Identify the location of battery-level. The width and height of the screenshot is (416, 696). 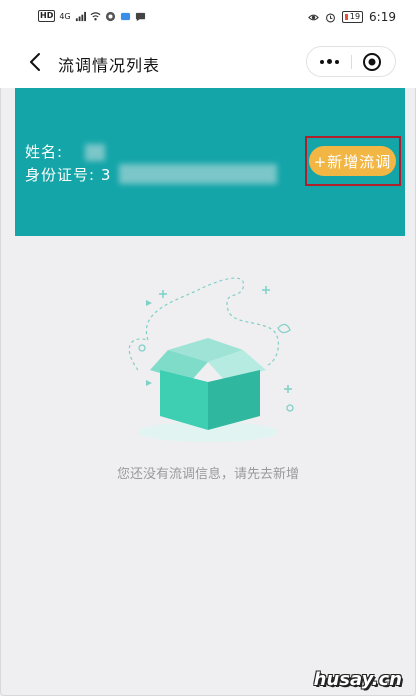
(346, 17).